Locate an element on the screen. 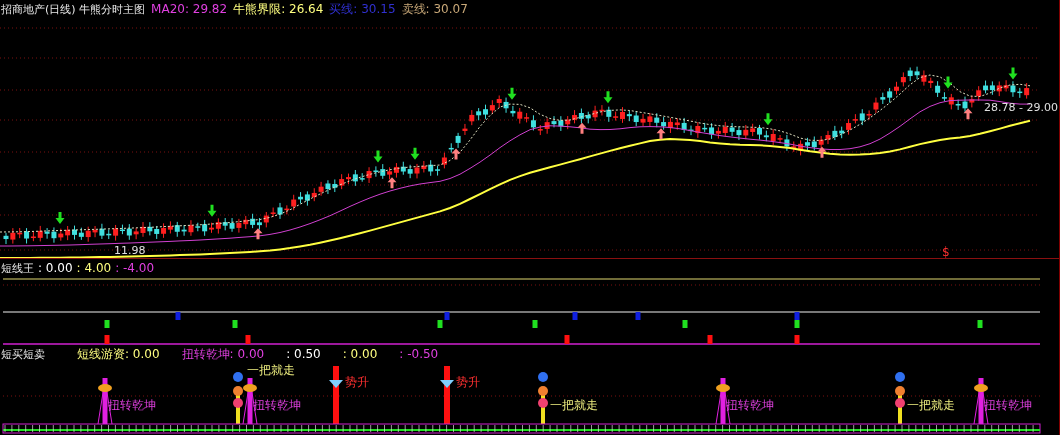 This screenshot has height=435, width=1060. panel-title: 短买短卖 is located at coordinates (23, 354).